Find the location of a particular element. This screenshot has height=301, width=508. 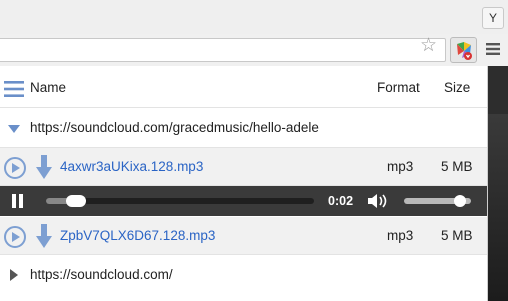

file-row: 4axwr3aUKixa.128.mp3 mp3 5 MB is located at coordinates (243, 167).